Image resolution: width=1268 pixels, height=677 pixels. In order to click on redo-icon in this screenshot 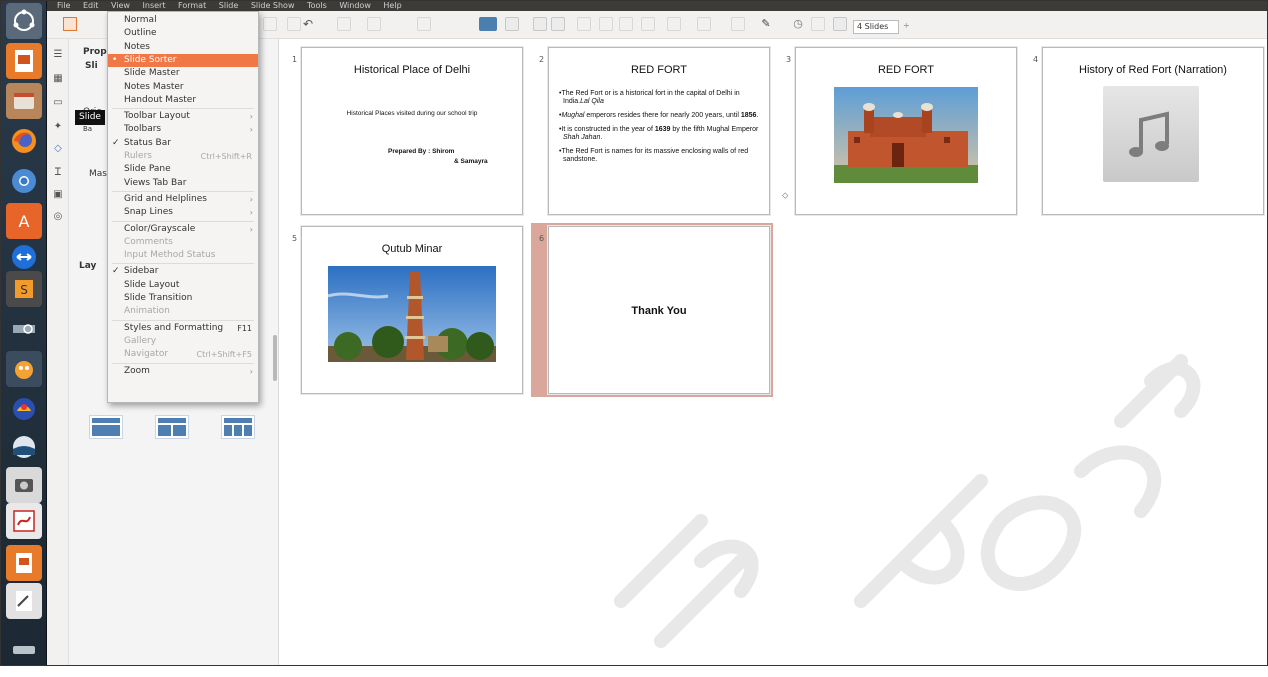, I will do `click(294, 24)`.